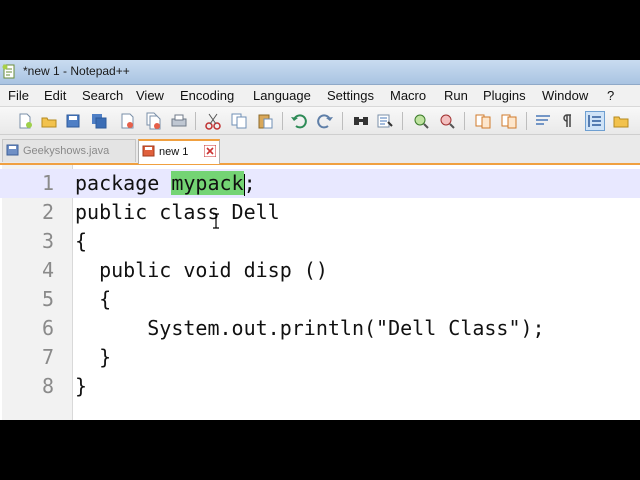  Describe the element at coordinates (456, 95) in the screenshot. I see `menu-run: Run` at that location.